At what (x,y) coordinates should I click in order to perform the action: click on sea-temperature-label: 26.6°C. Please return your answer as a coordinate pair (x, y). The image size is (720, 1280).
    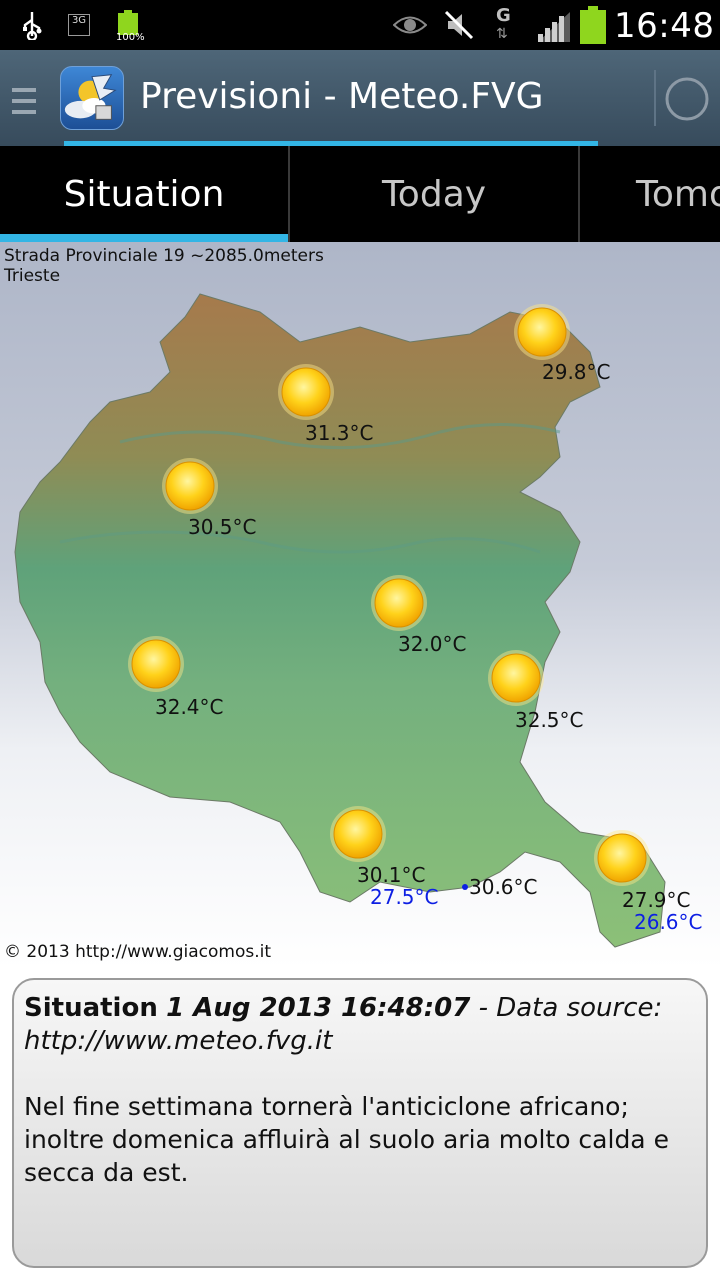
    Looking at the image, I should click on (668, 922).